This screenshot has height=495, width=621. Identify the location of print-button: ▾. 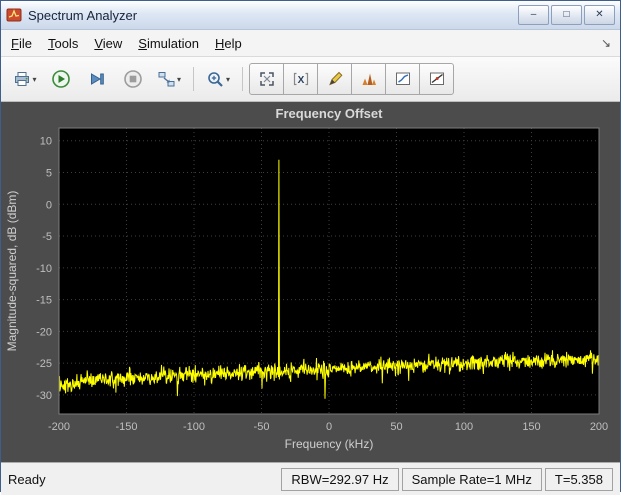
(25, 79).